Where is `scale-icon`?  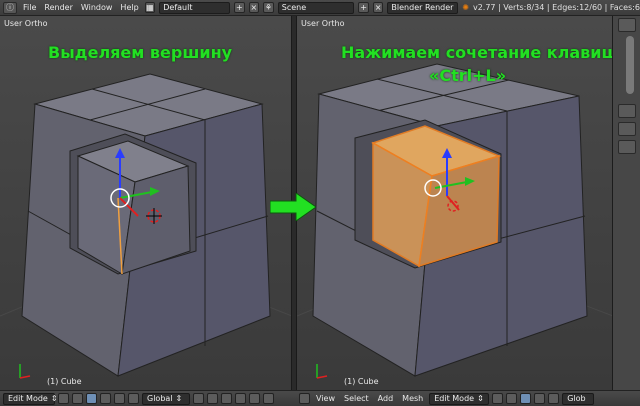
scale-icon is located at coordinates (133, 398).